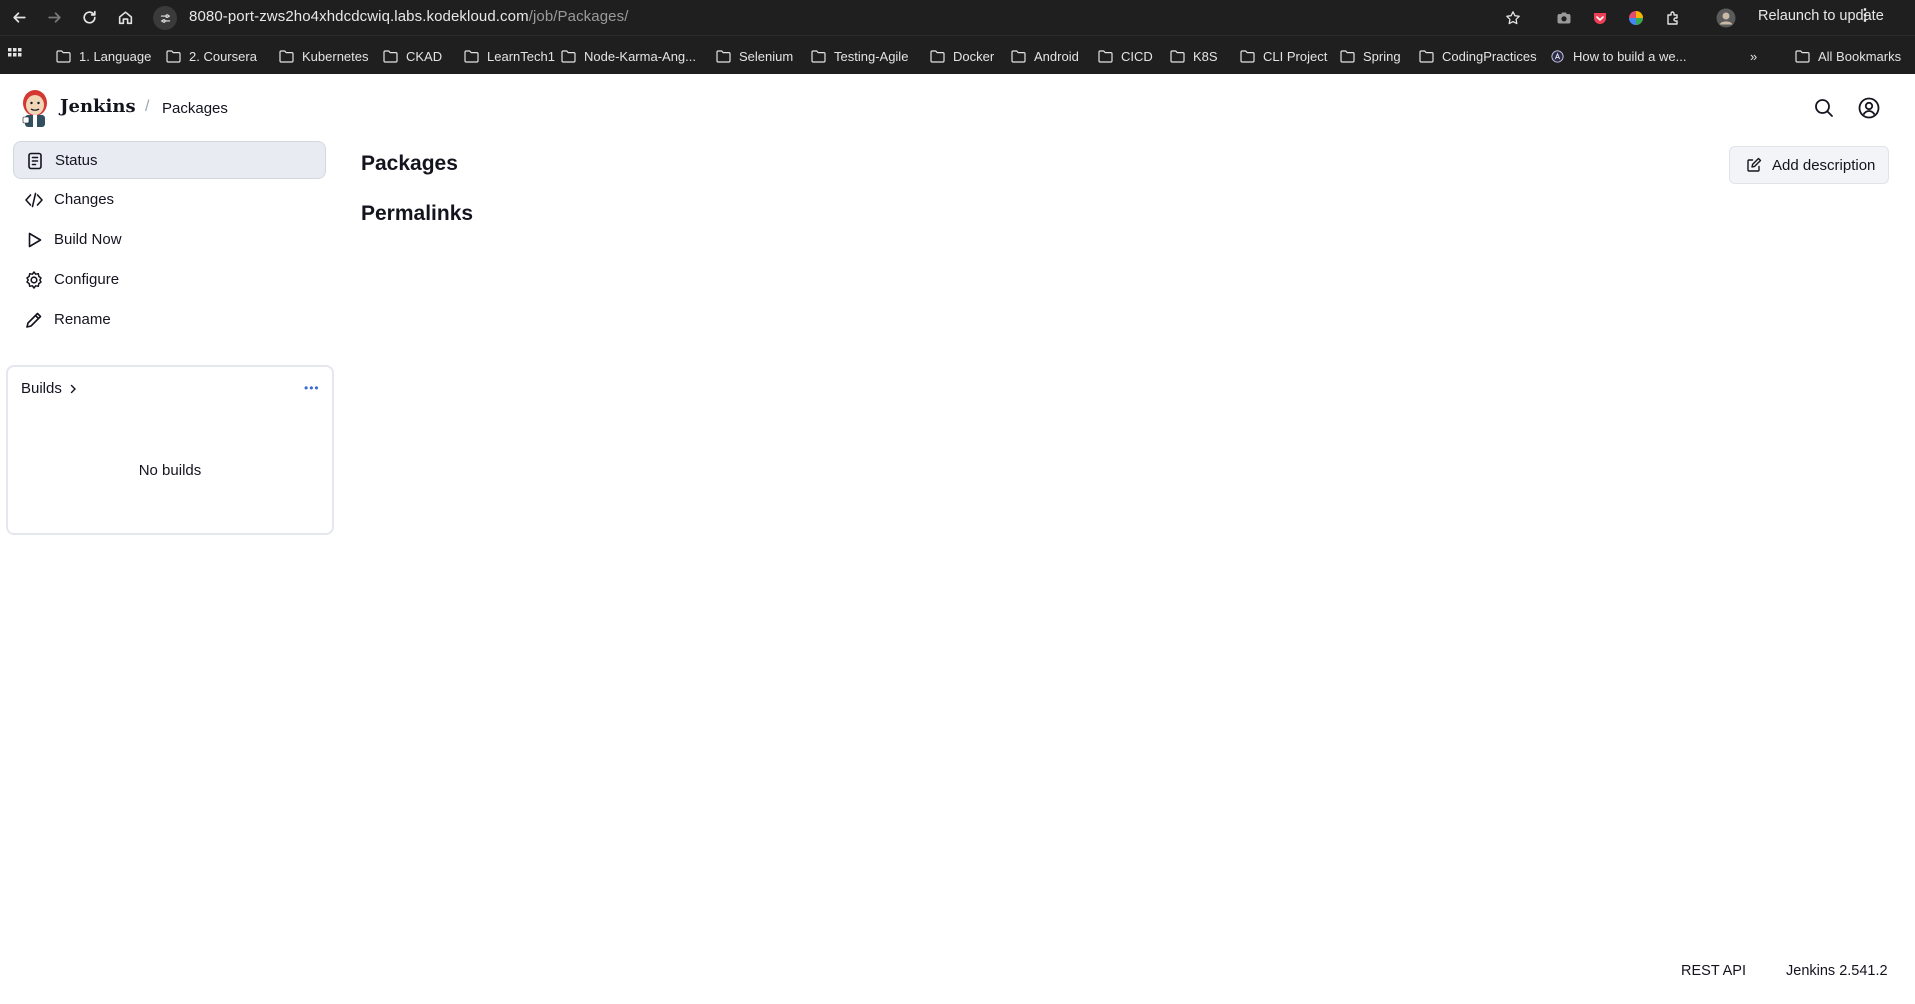  What do you see at coordinates (73, 388) in the screenshot?
I see `chevron-right-icon` at bounding box center [73, 388].